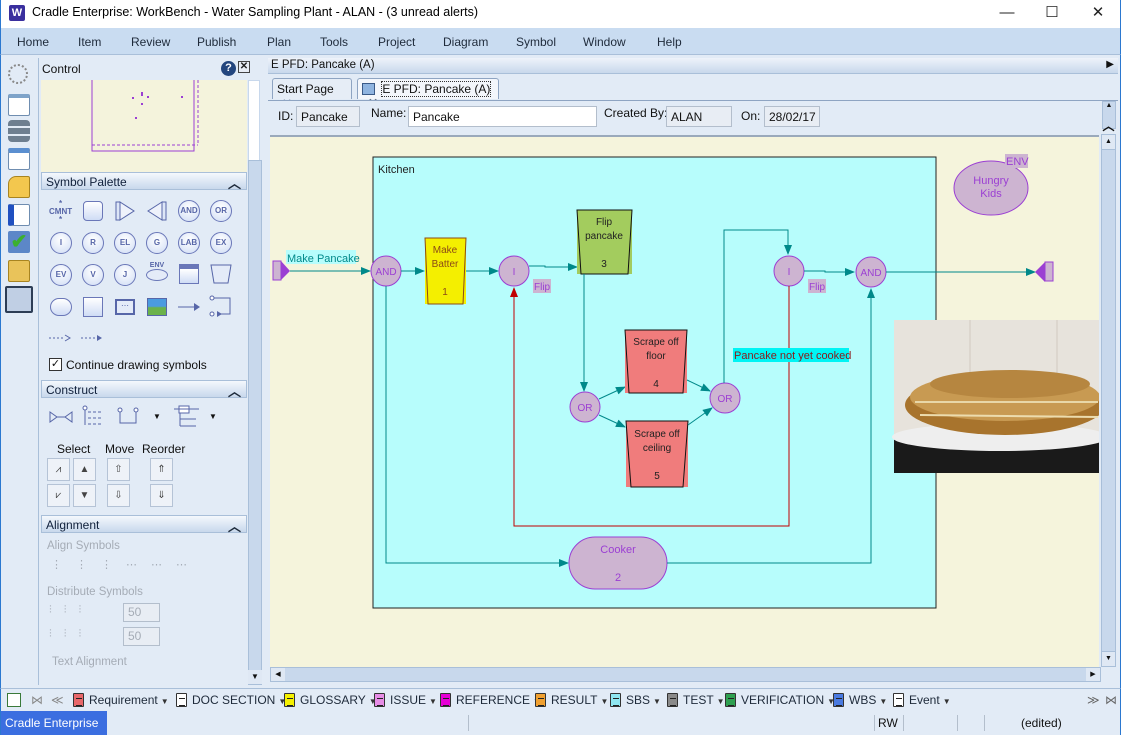  What do you see at coordinates (221, 211) in the screenshot?
I see `palette-or: OR` at bounding box center [221, 211].